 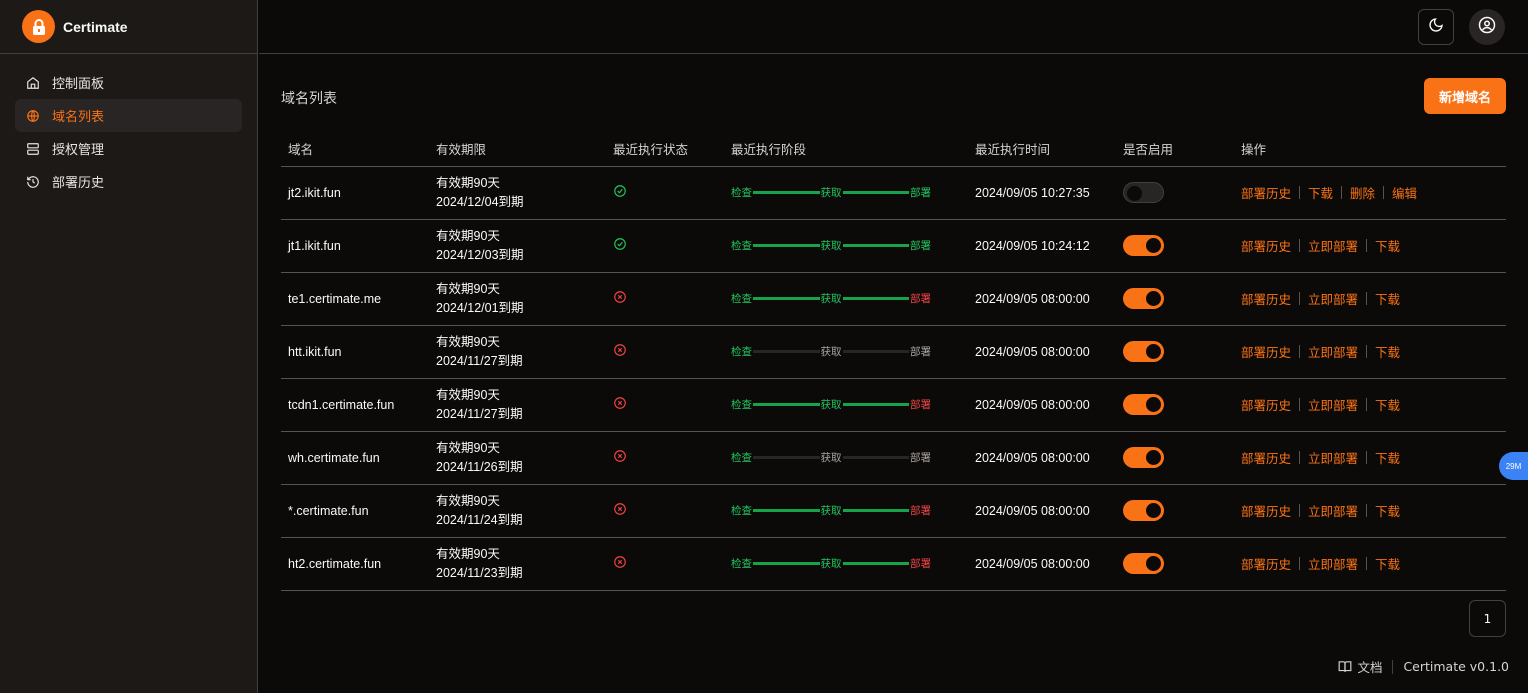 What do you see at coordinates (128, 181) in the screenshot?
I see `sidebar-item-history: 部署历史` at bounding box center [128, 181].